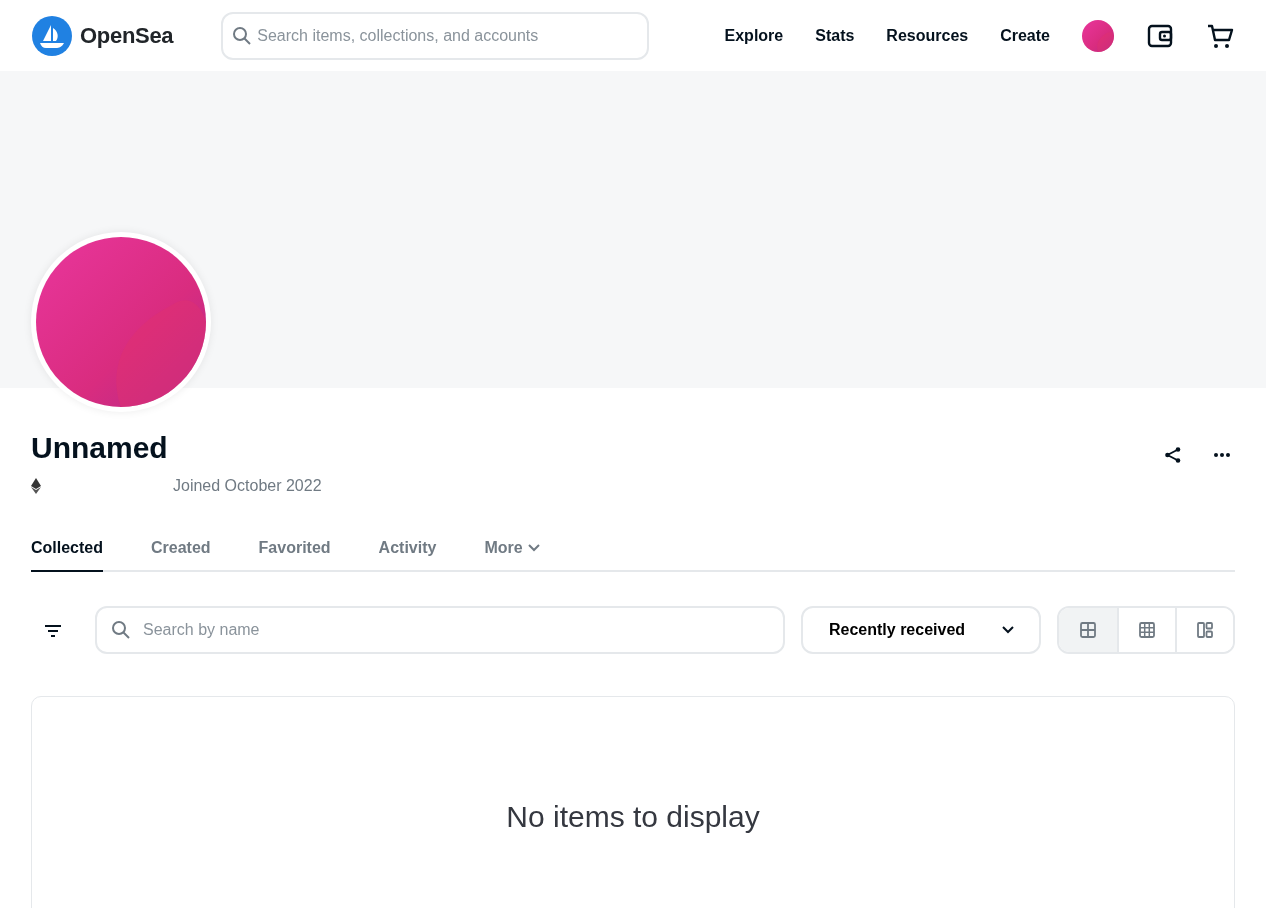  I want to click on profile-avatar, so click(1098, 35).